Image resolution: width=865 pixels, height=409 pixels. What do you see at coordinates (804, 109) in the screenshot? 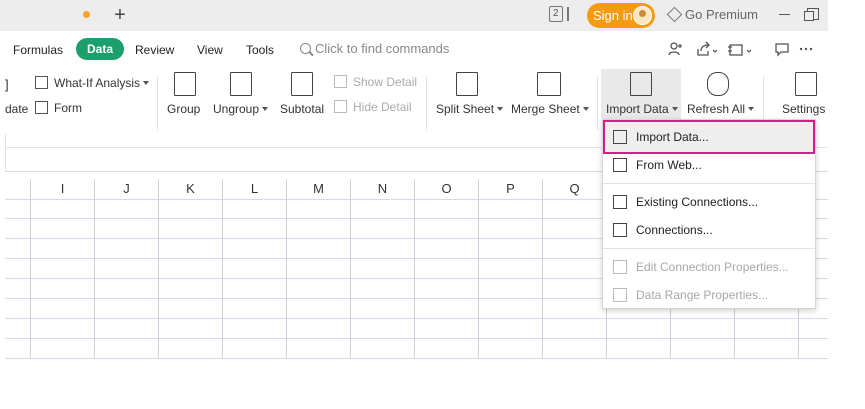
I see `settings-label: Settings` at bounding box center [804, 109].